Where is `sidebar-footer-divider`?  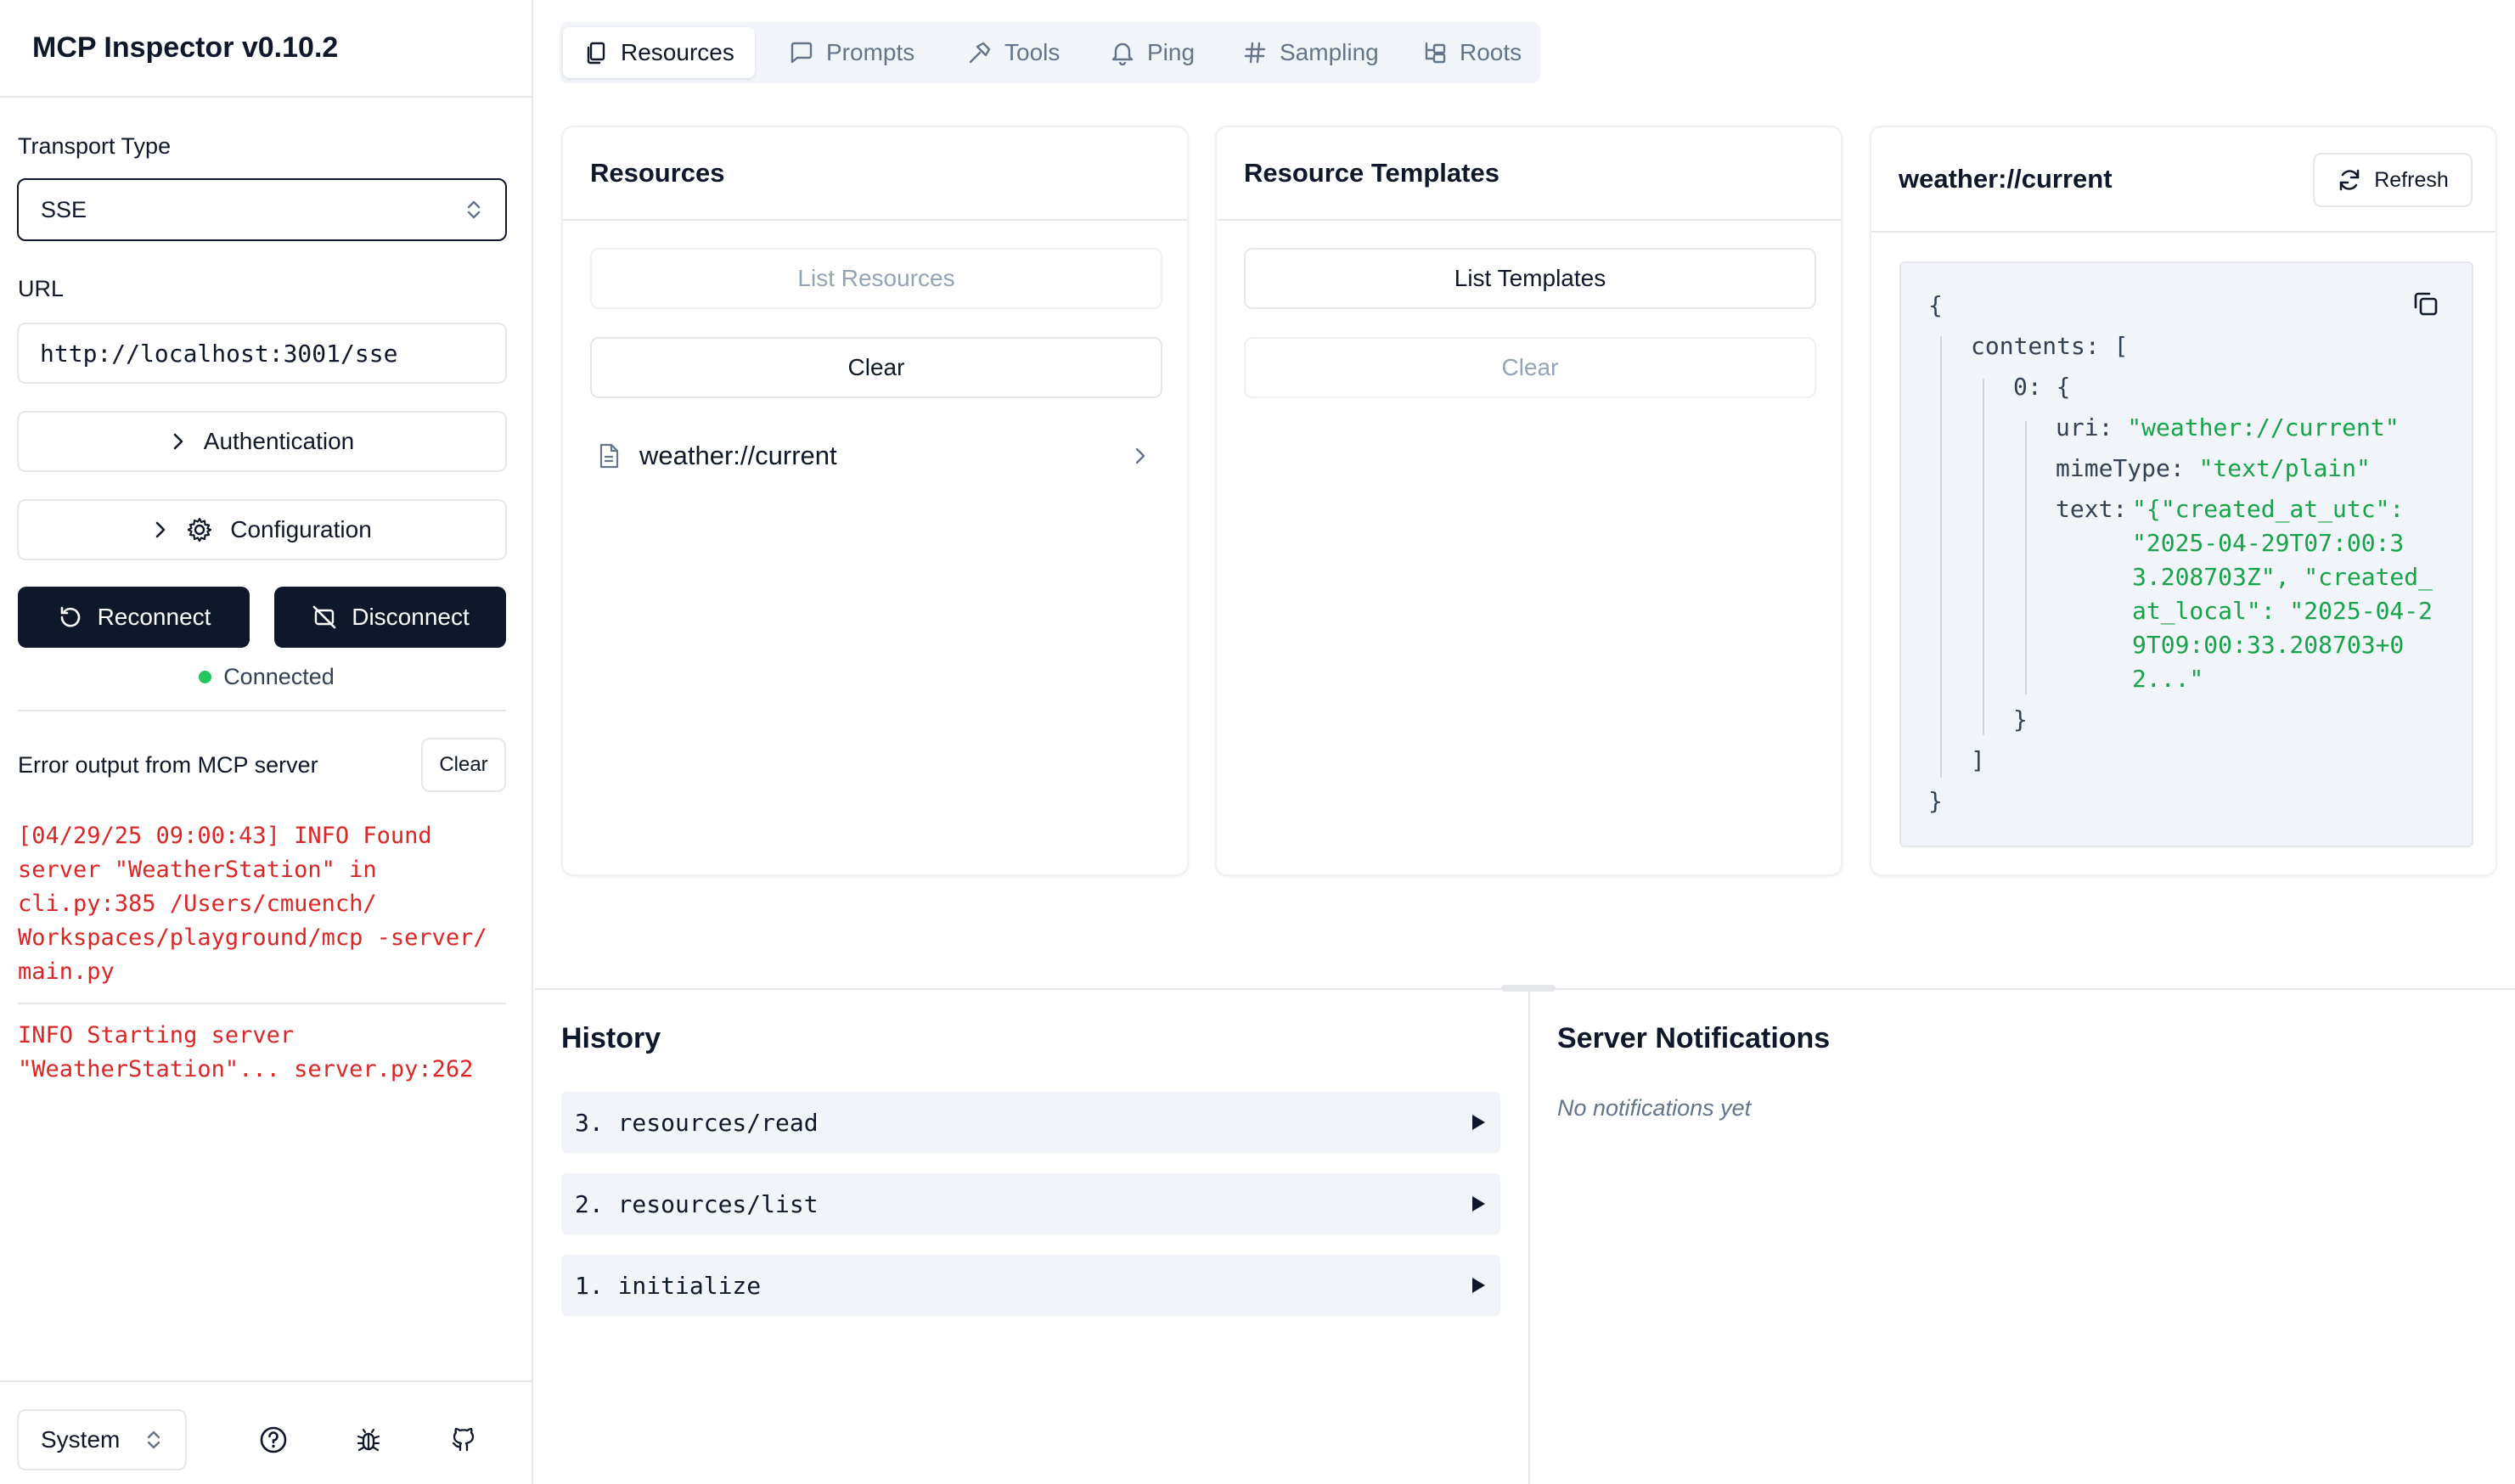 sidebar-footer-divider is located at coordinates (266, 1381).